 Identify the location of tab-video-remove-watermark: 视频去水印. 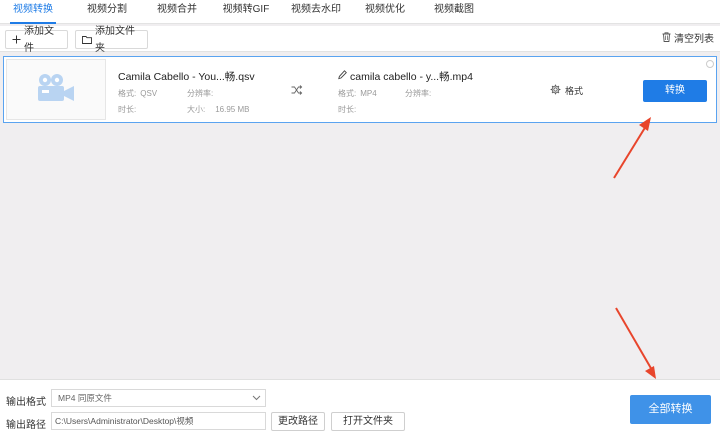
(316, 12).